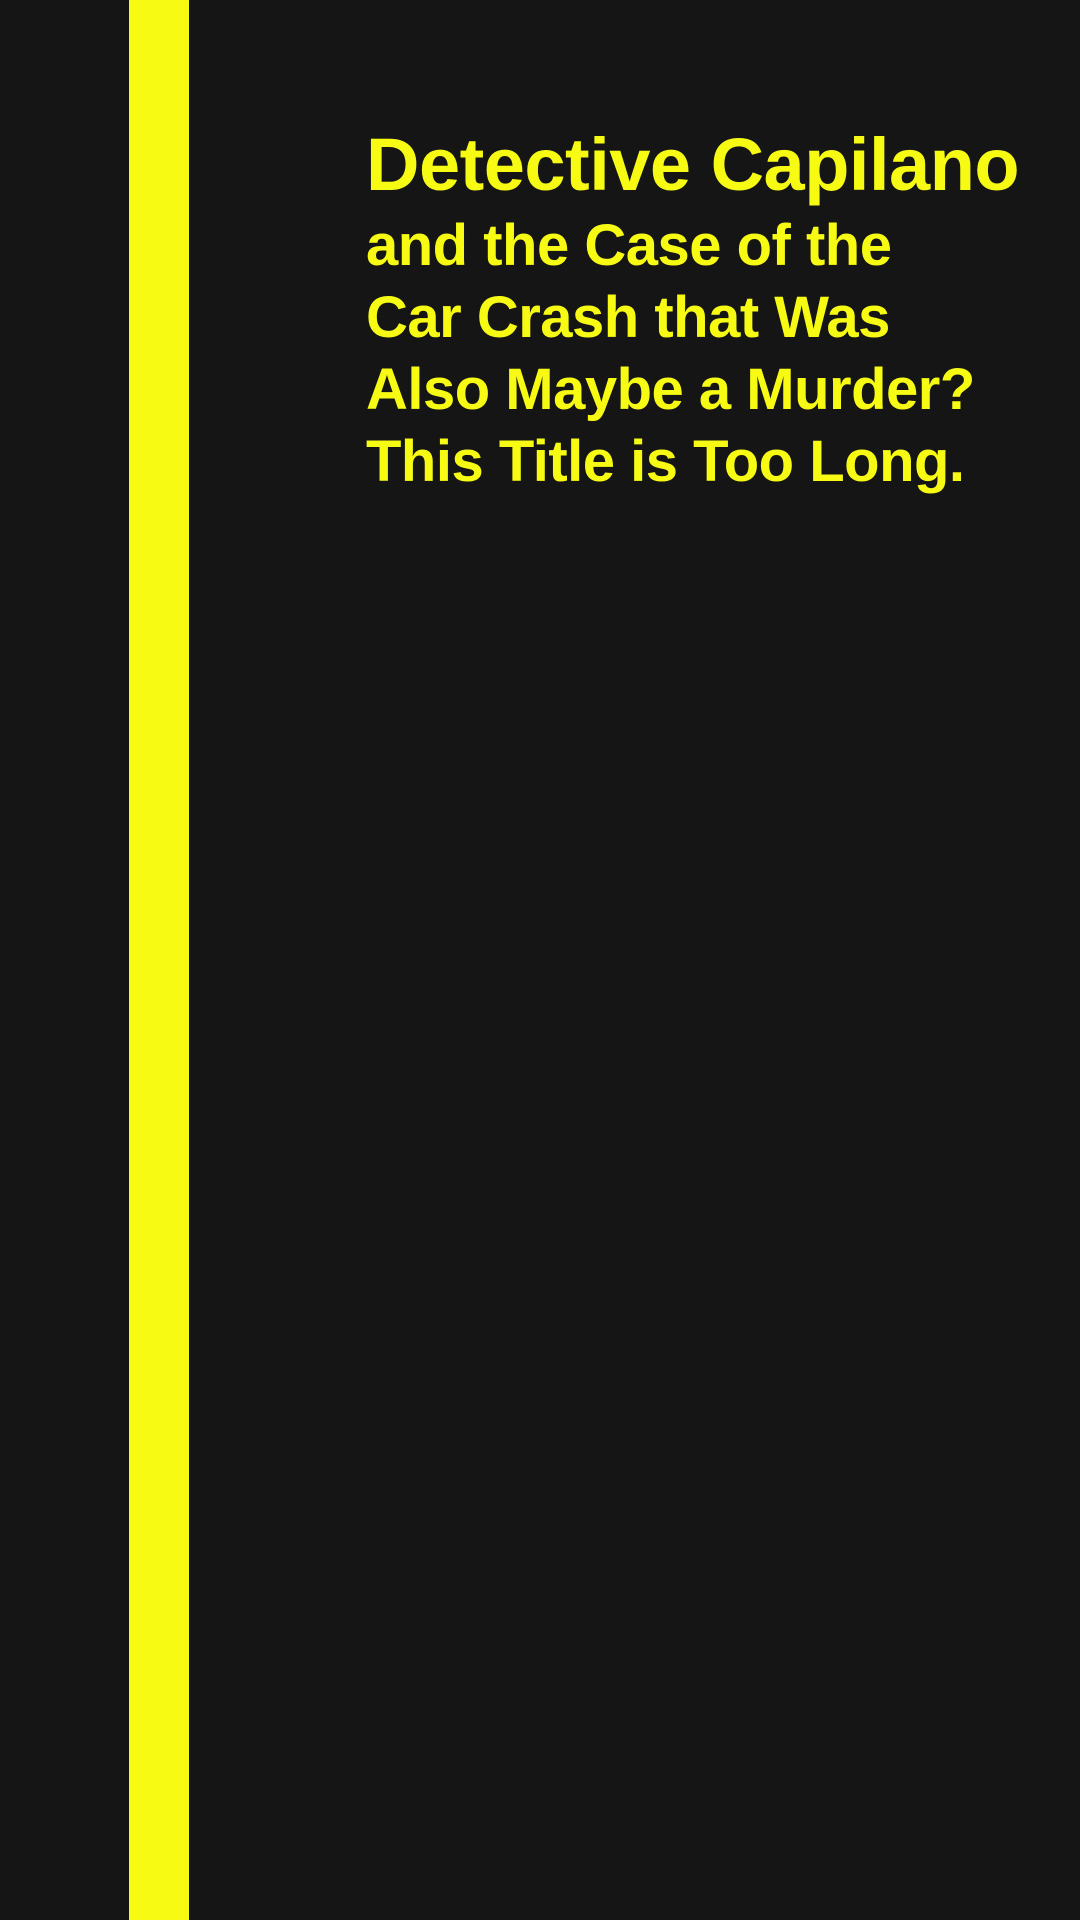  I want to click on subtitle-line-4: This Title is Too Long., so click(665, 461).